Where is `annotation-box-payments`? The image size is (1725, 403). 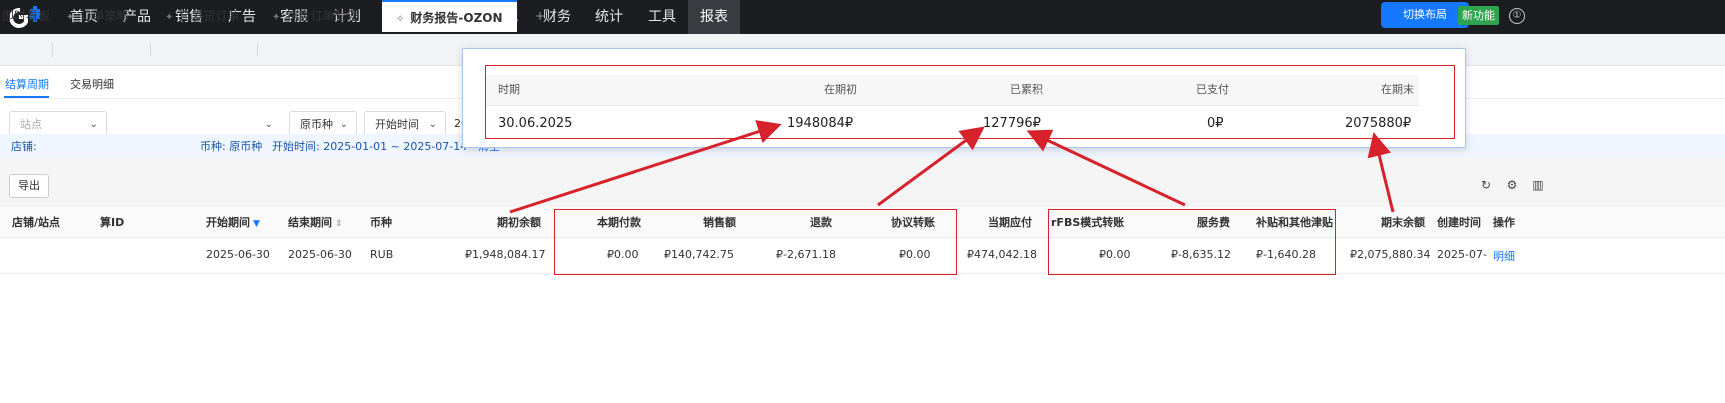 annotation-box-payments is located at coordinates (755, 242).